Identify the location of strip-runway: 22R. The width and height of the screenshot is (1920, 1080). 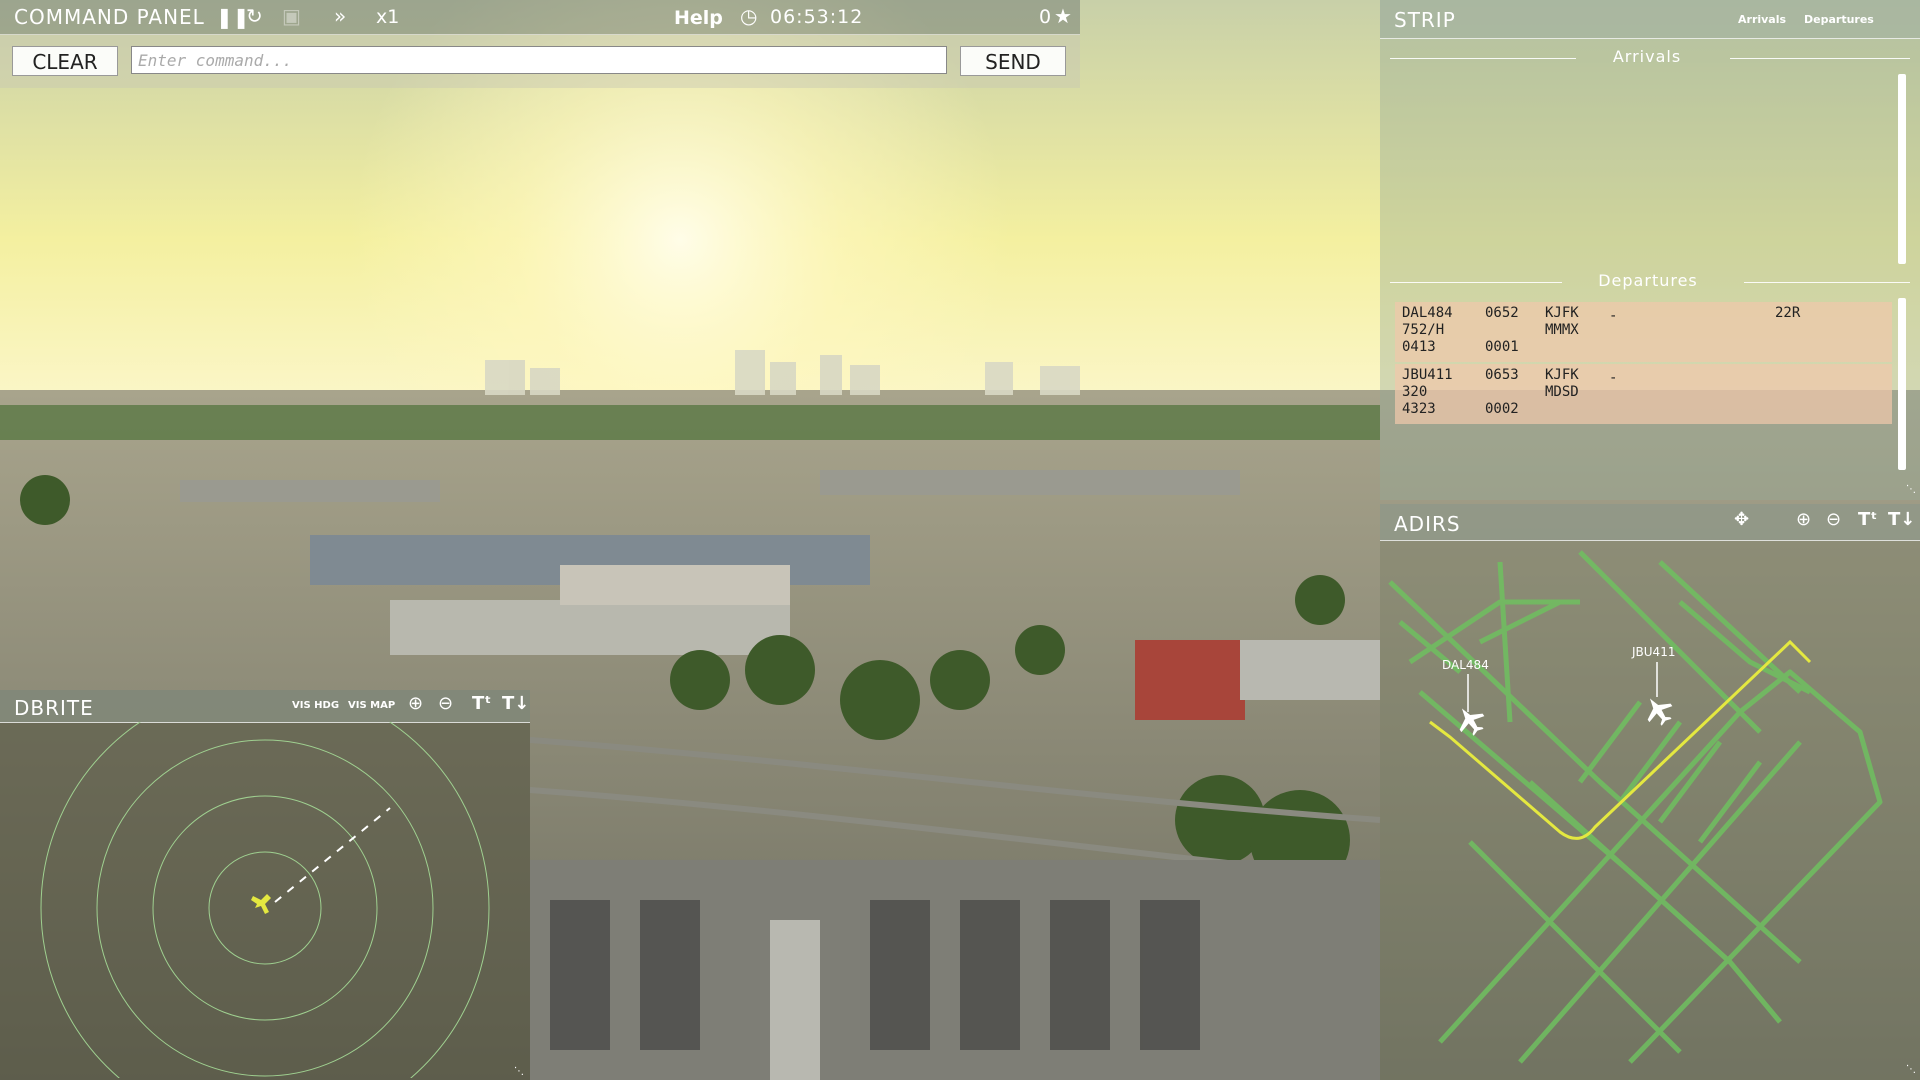
(1788, 313).